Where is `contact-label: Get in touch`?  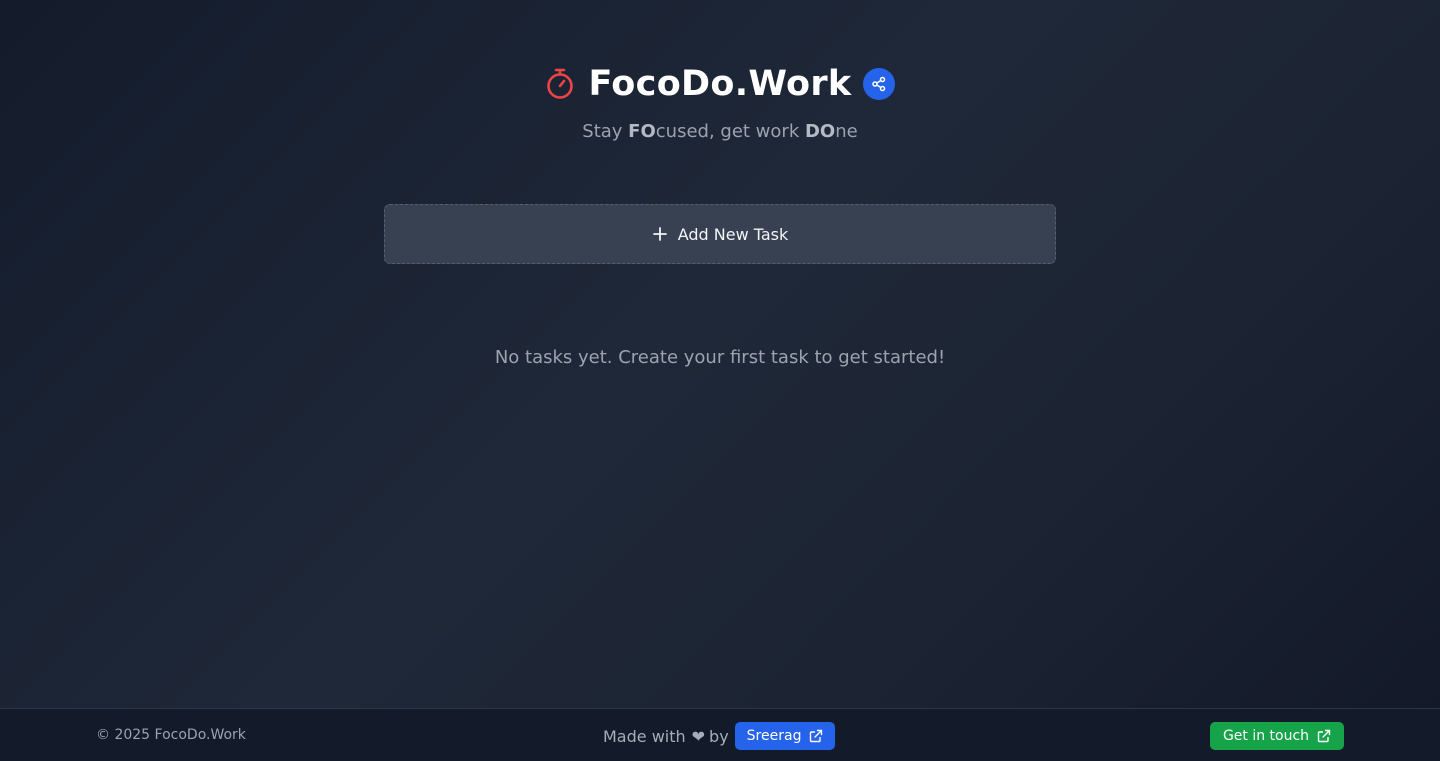
contact-label: Get in touch is located at coordinates (1266, 736).